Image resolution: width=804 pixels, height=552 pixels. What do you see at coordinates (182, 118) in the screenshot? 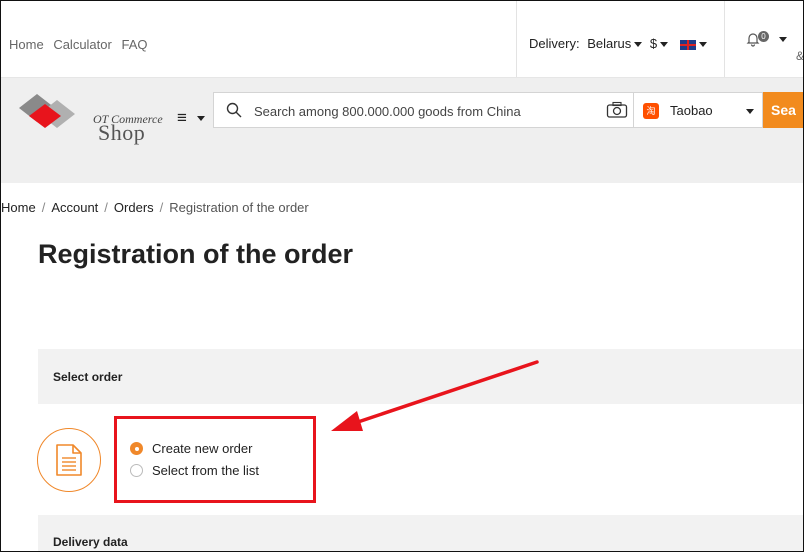
I see `menu-icon: ≡` at bounding box center [182, 118].